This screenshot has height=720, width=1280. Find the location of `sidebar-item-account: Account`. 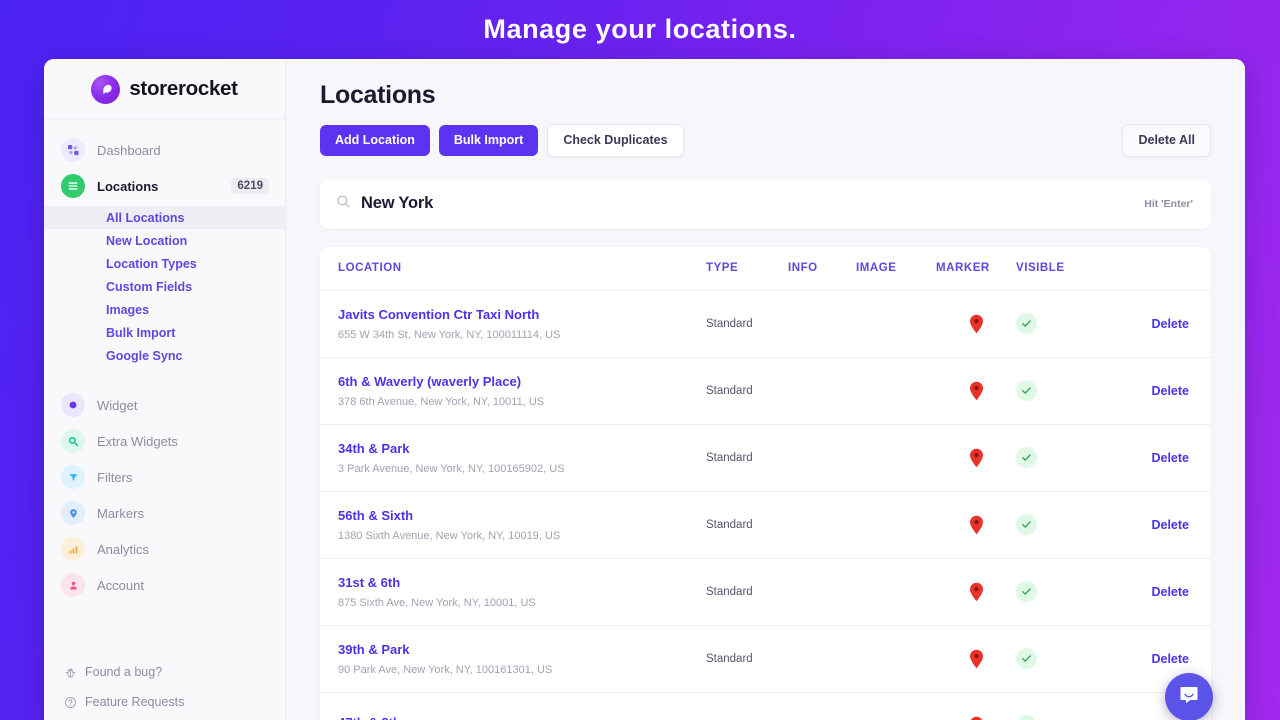

sidebar-item-account: Account is located at coordinates (164, 585).